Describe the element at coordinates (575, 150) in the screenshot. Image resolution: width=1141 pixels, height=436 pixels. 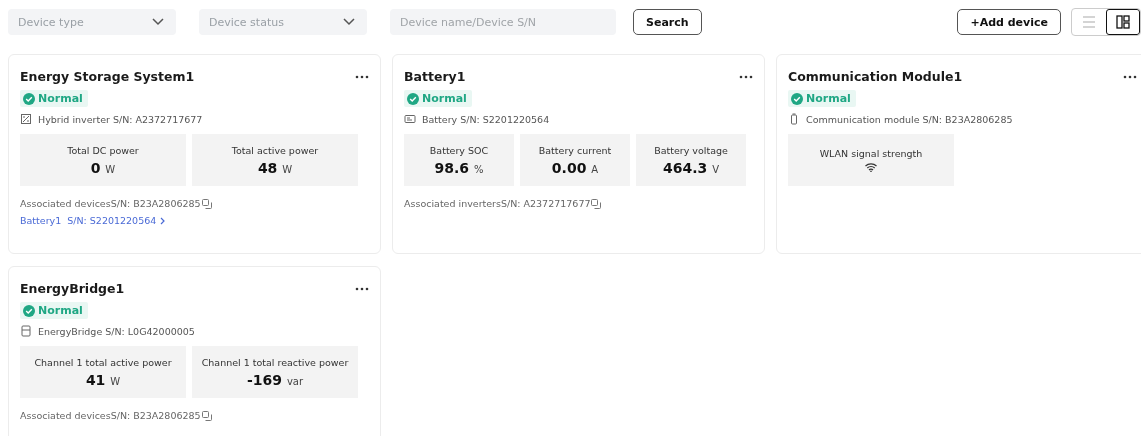
I see `metric-label: Battery current` at that location.